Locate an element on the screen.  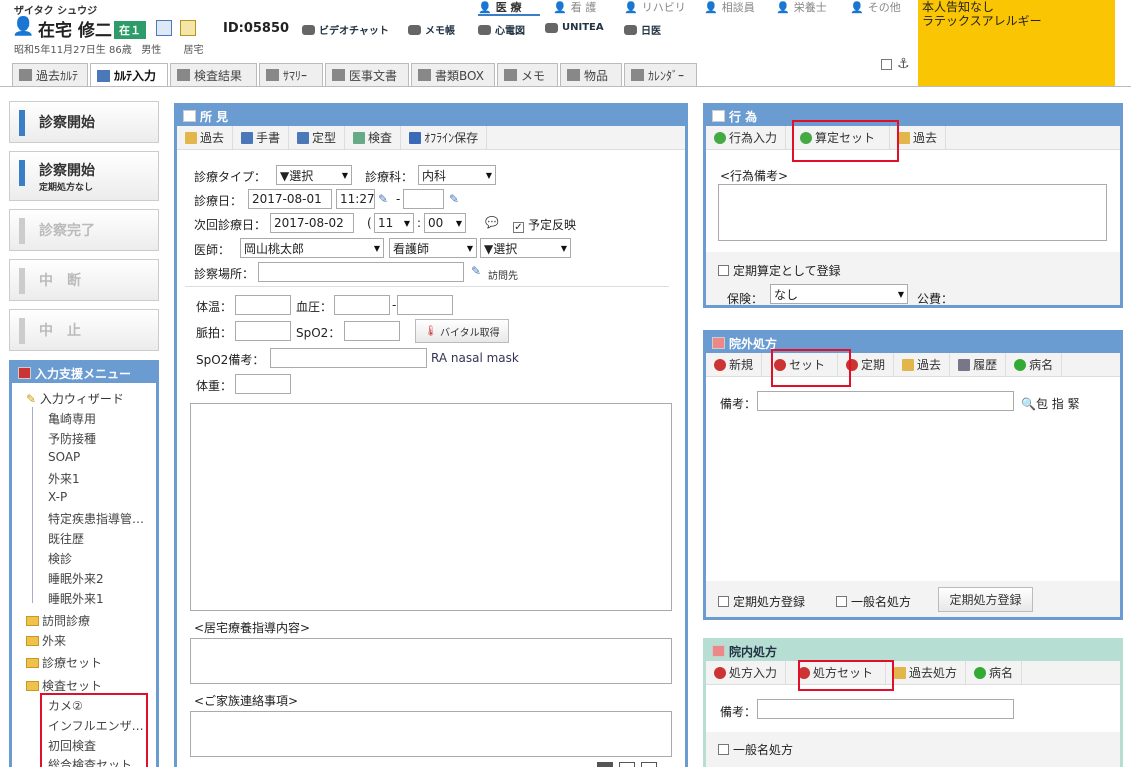
dept-select: 内科 is located at coordinates (457, 175).